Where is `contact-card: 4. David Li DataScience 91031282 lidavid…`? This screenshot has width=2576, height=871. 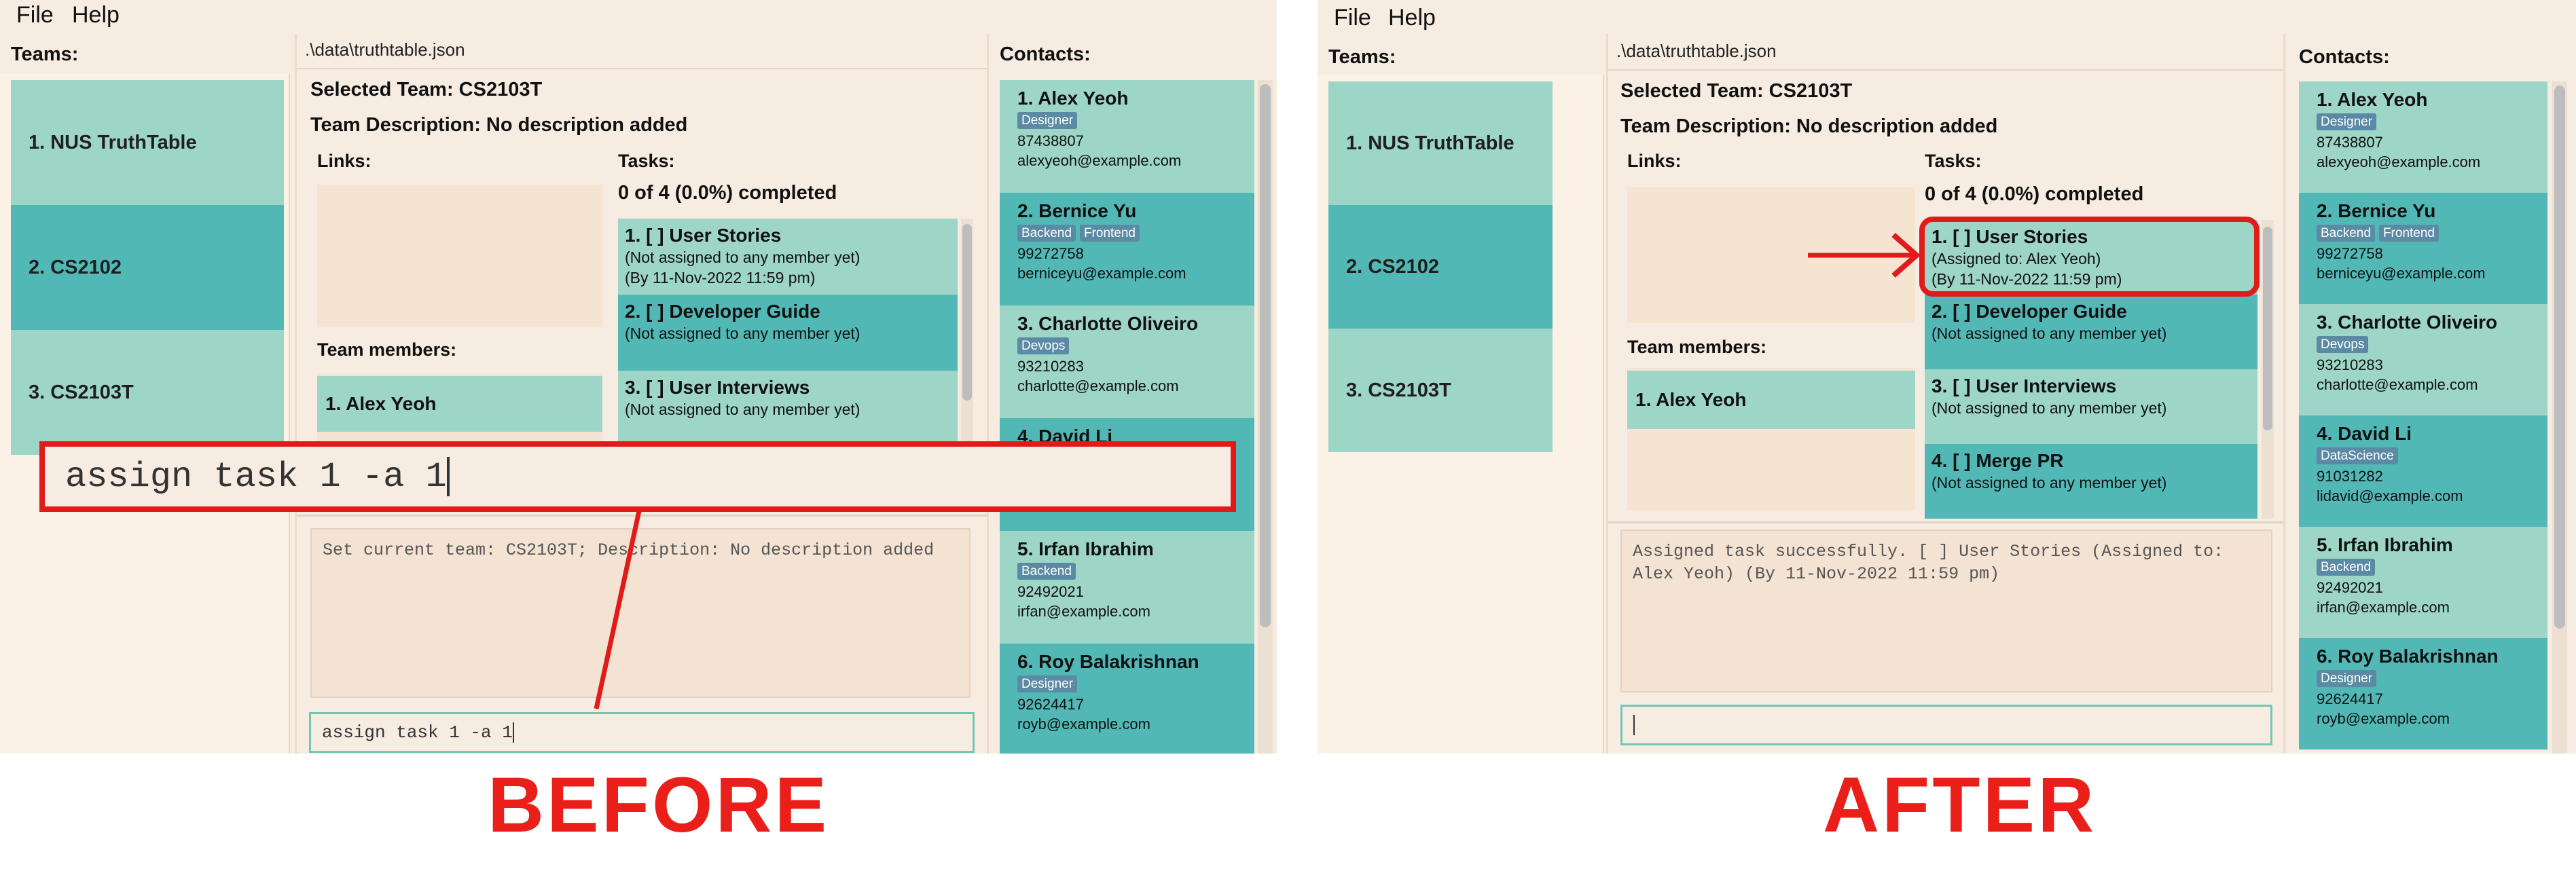 contact-card: 4. David Li DataScience 91031282 lidavid… is located at coordinates (2423, 471).